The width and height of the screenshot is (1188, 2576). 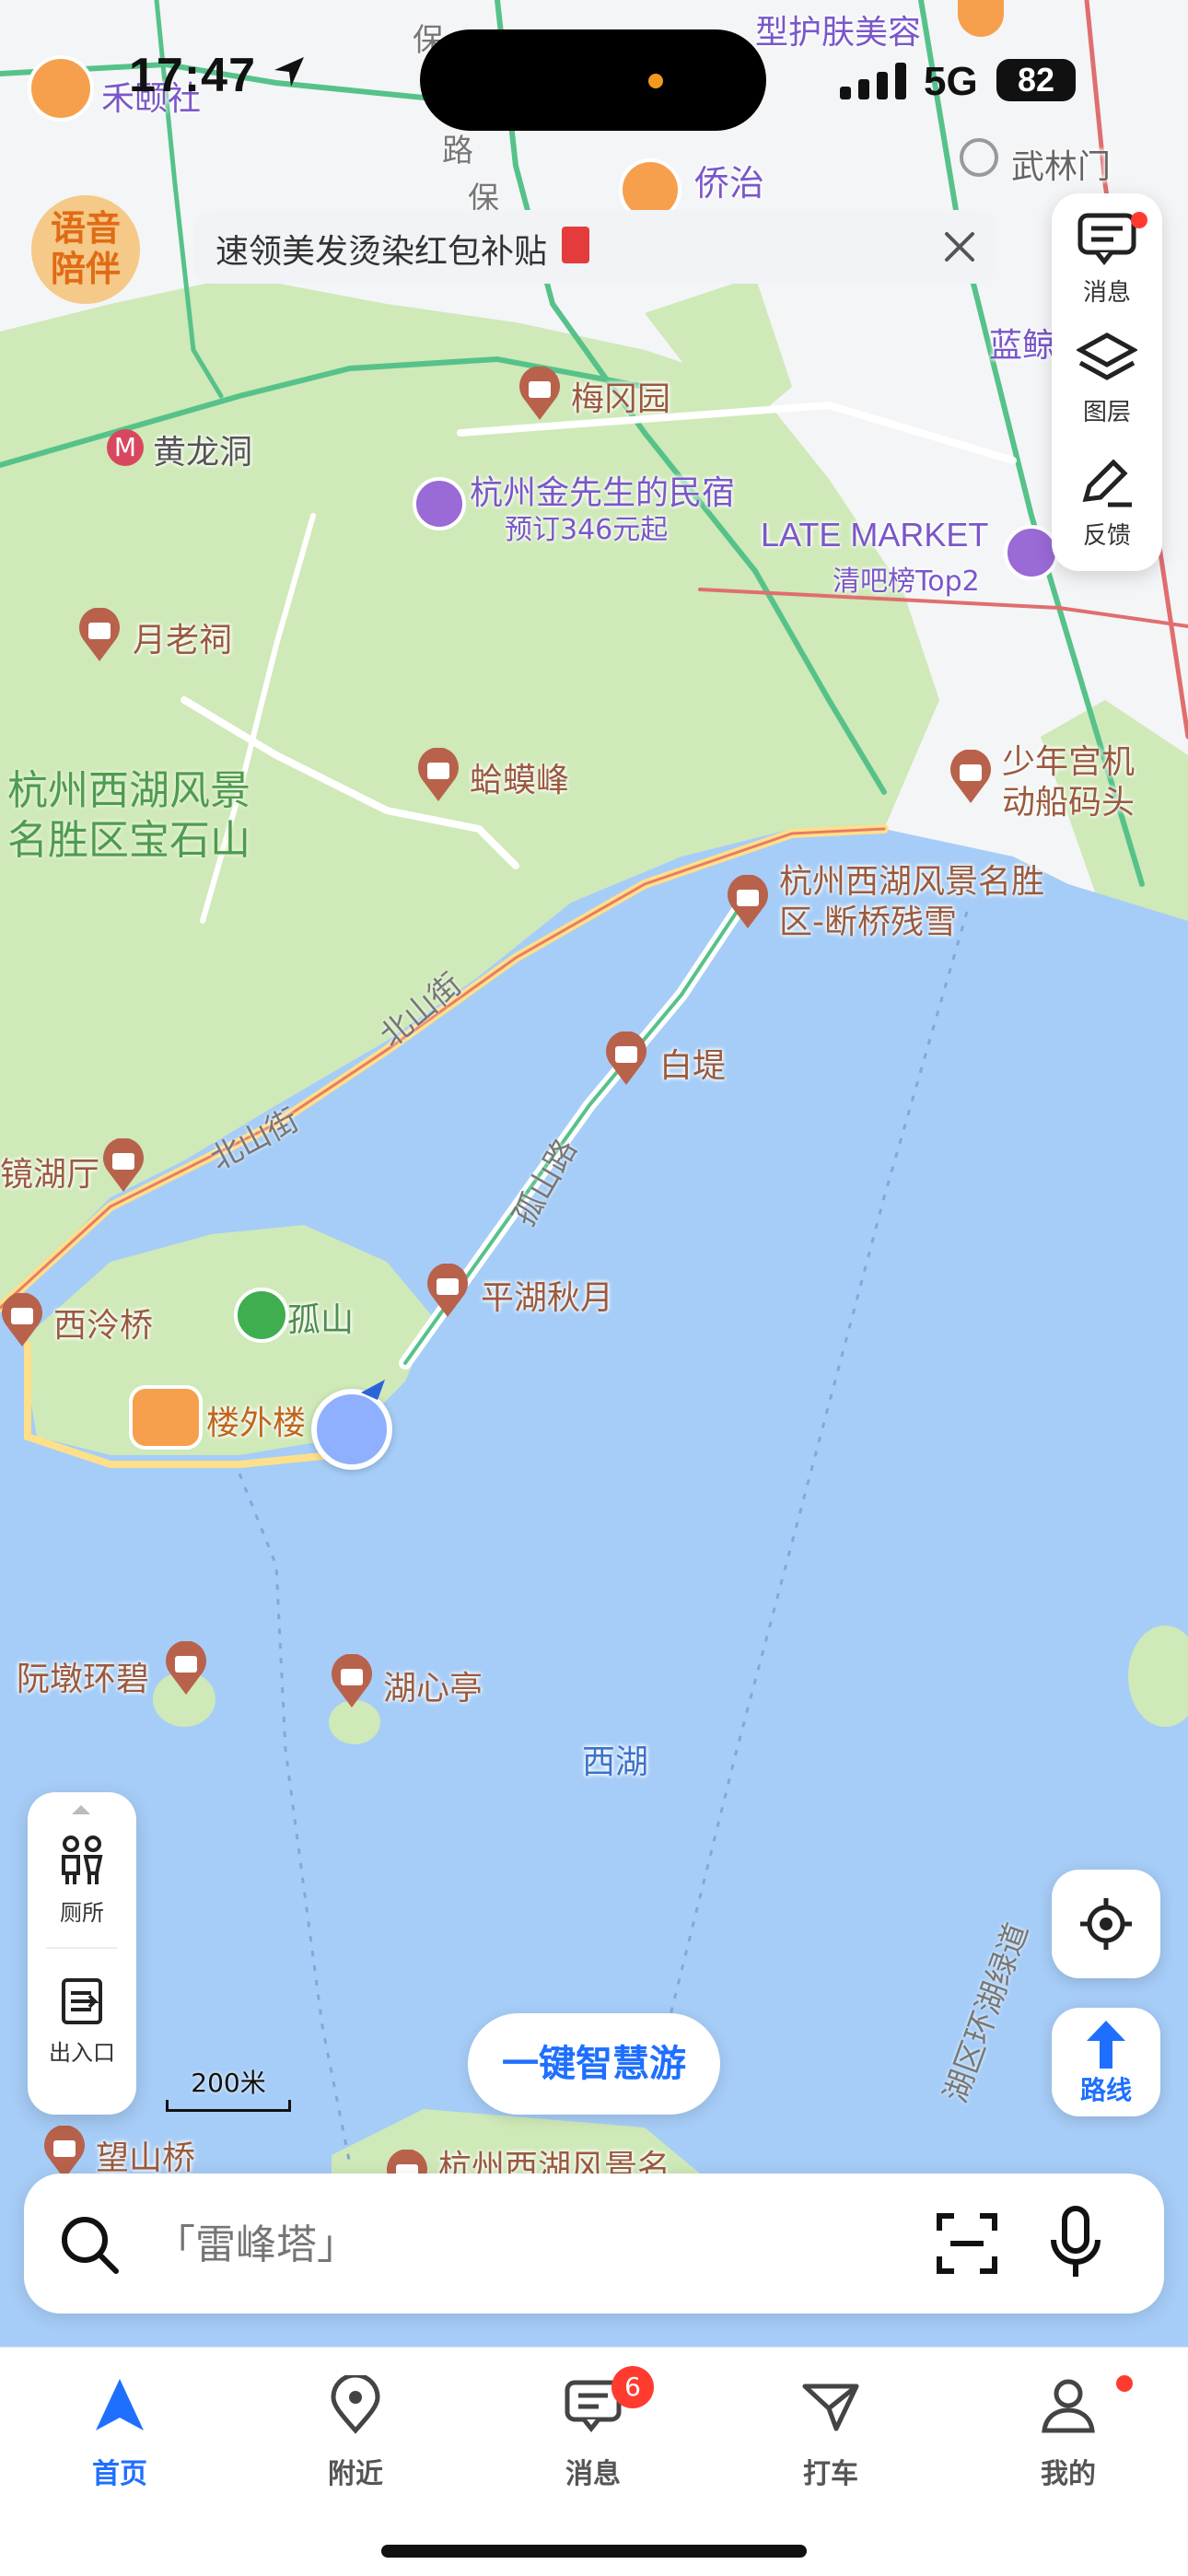 What do you see at coordinates (228, 2087) in the screenshot?
I see `map-scale: 200米` at bounding box center [228, 2087].